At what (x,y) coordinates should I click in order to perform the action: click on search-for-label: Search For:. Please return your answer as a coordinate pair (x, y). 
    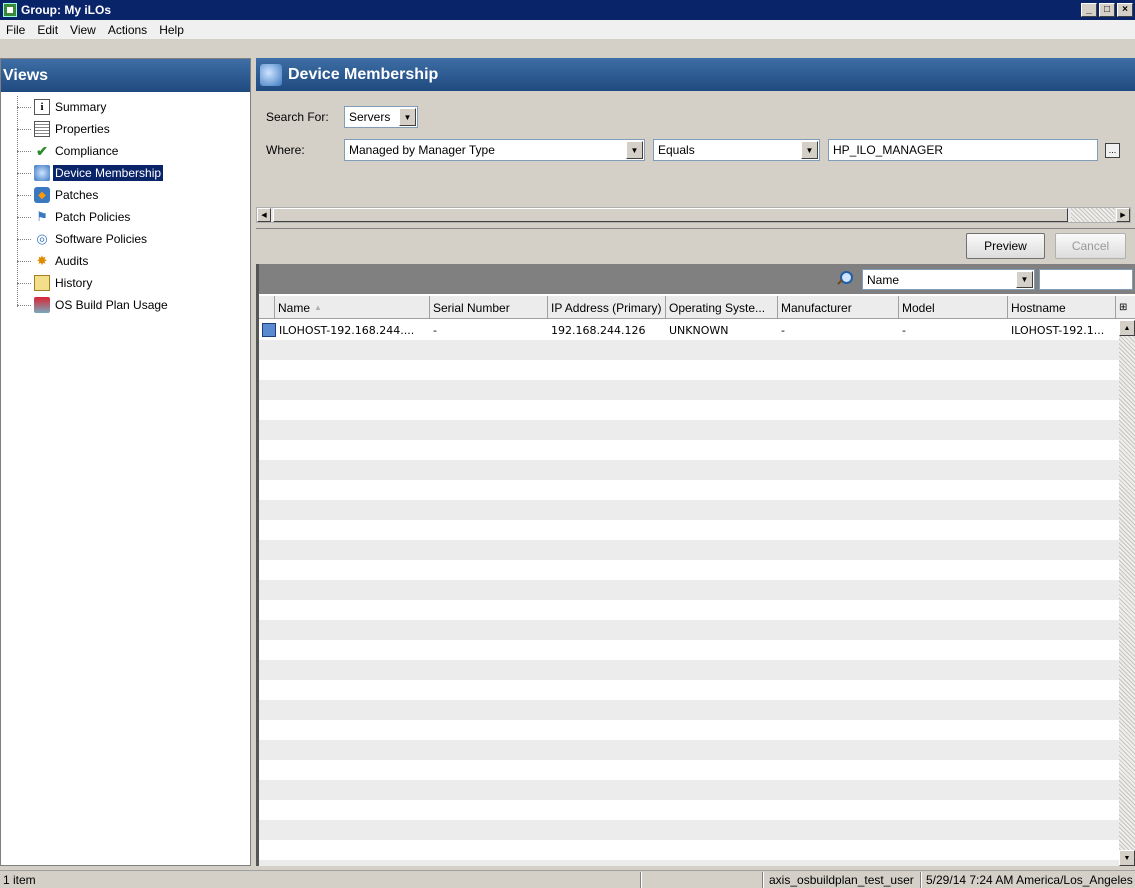
    Looking at the image, I should click on (297, 117).